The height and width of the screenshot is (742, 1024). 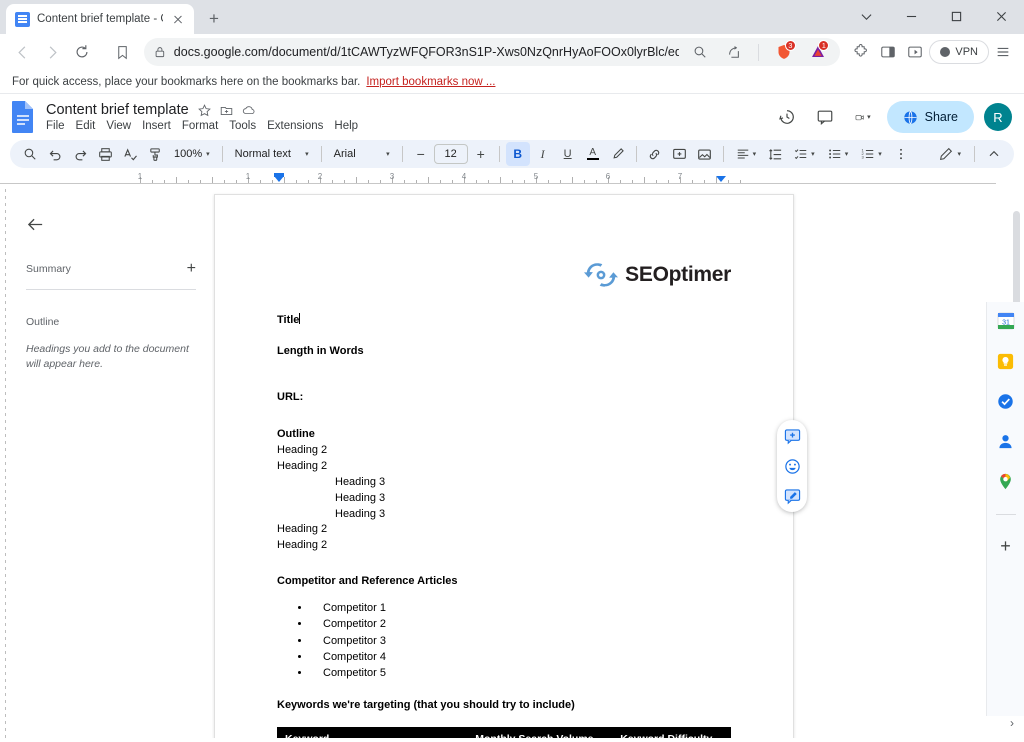 What do you see at coordinates (721, 179) in the screenshot?
I see `right-indent-marker` at bounding box center [721, 179].